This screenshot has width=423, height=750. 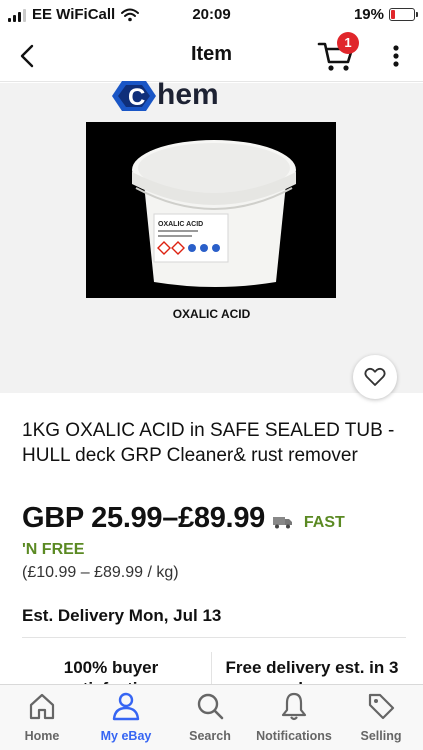 I want to click on tub-illustration: OXALIC ACID, so click(x=211, y=210).